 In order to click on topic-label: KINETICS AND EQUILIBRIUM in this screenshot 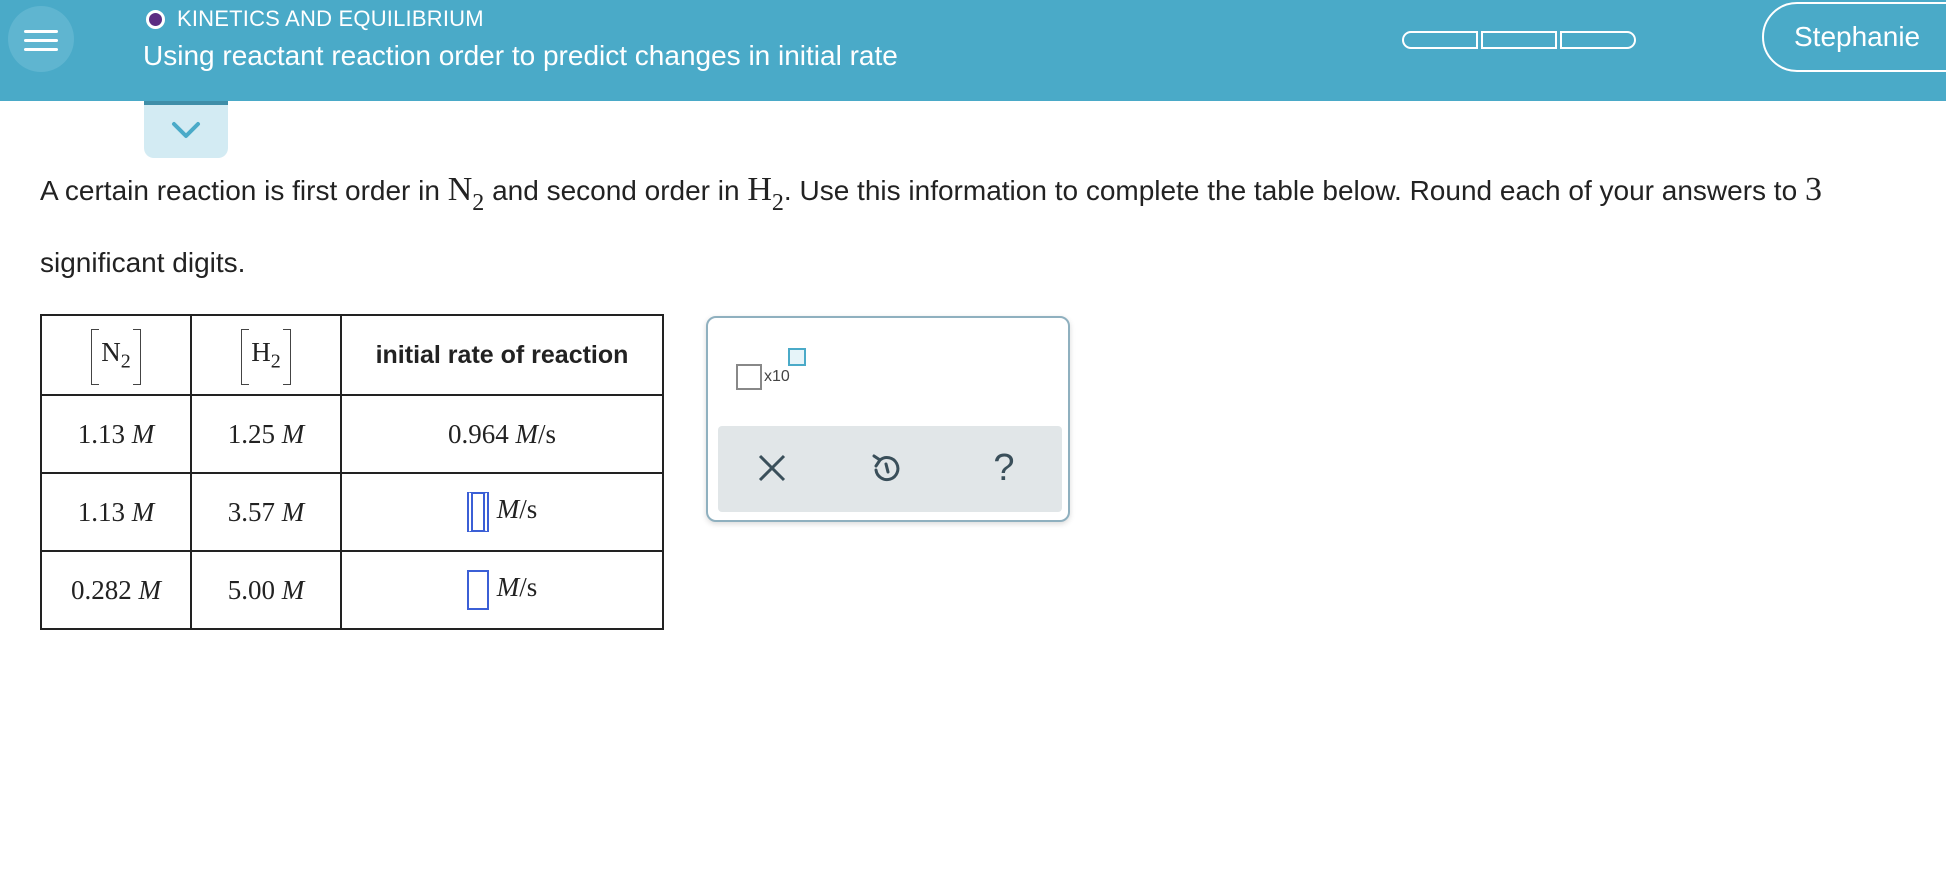, I will do `click(330, 18)`.